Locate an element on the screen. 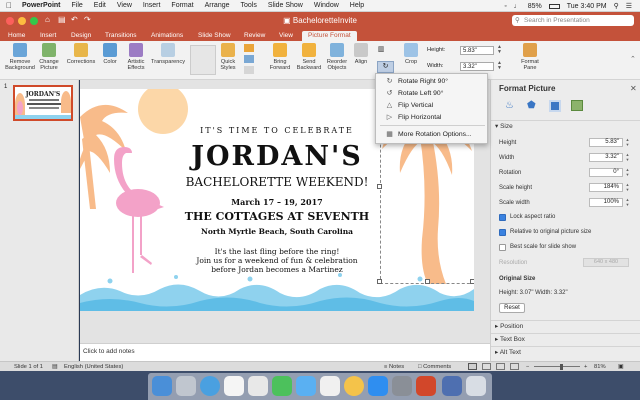 The width and height of the screenshot is (640, 400). menu-app-name: PowerPoint is located at coordinates (41, 5).